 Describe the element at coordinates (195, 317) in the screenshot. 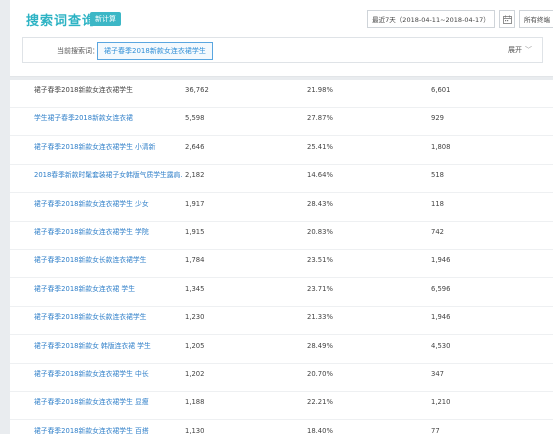

I see `search-popularity-cell: 1,230` at that location.